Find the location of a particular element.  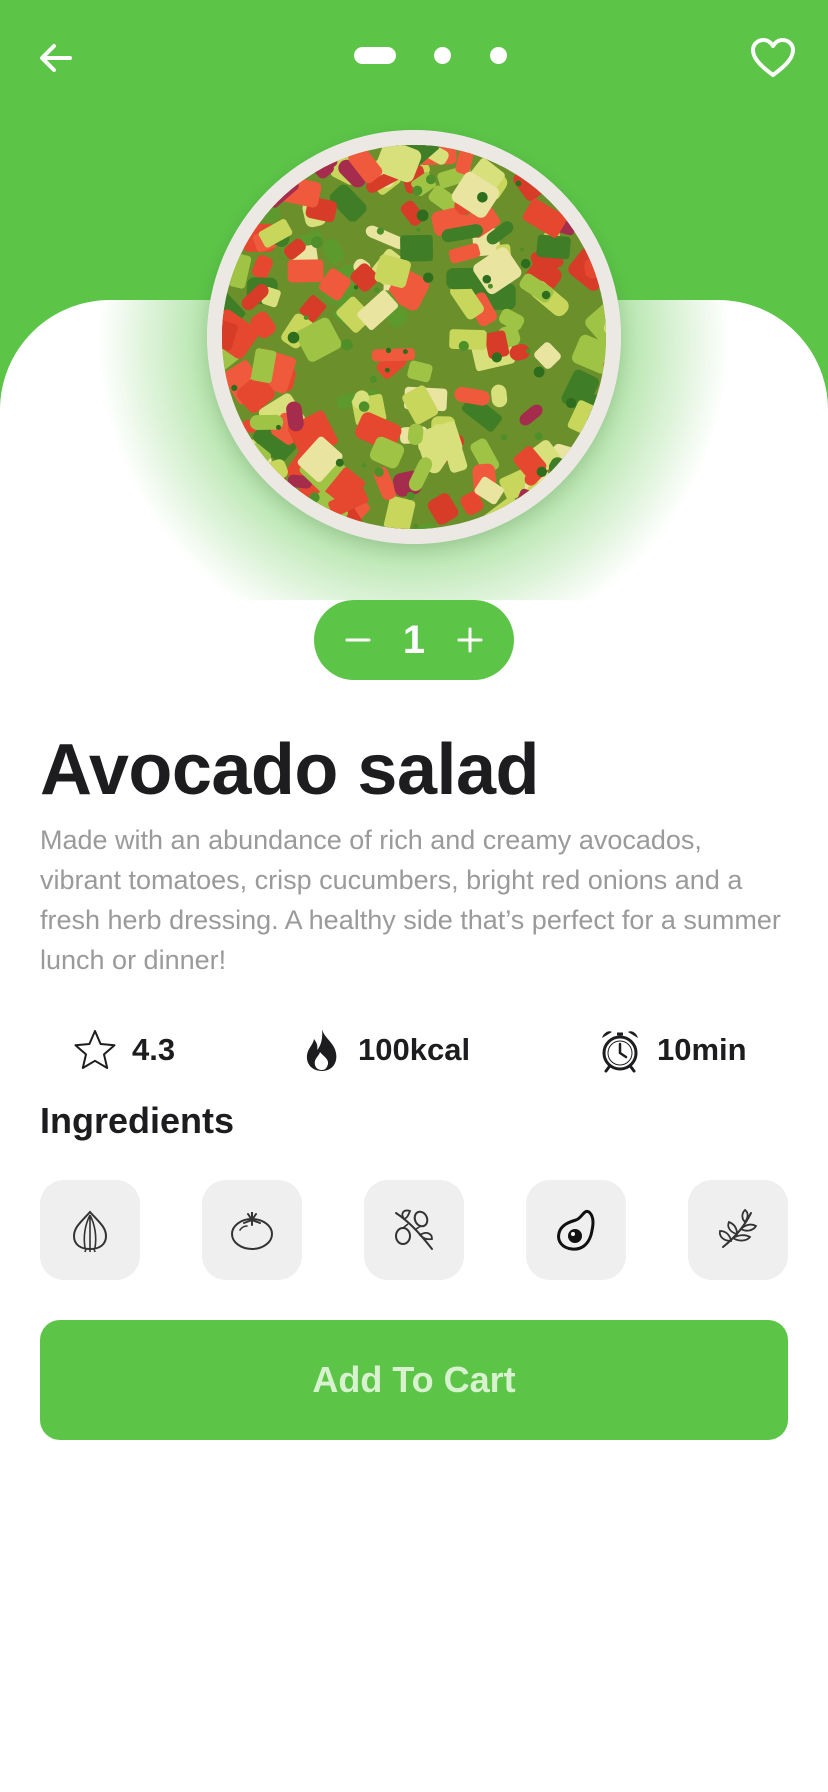

ingredients-list is located at coordinates (415, 1230).